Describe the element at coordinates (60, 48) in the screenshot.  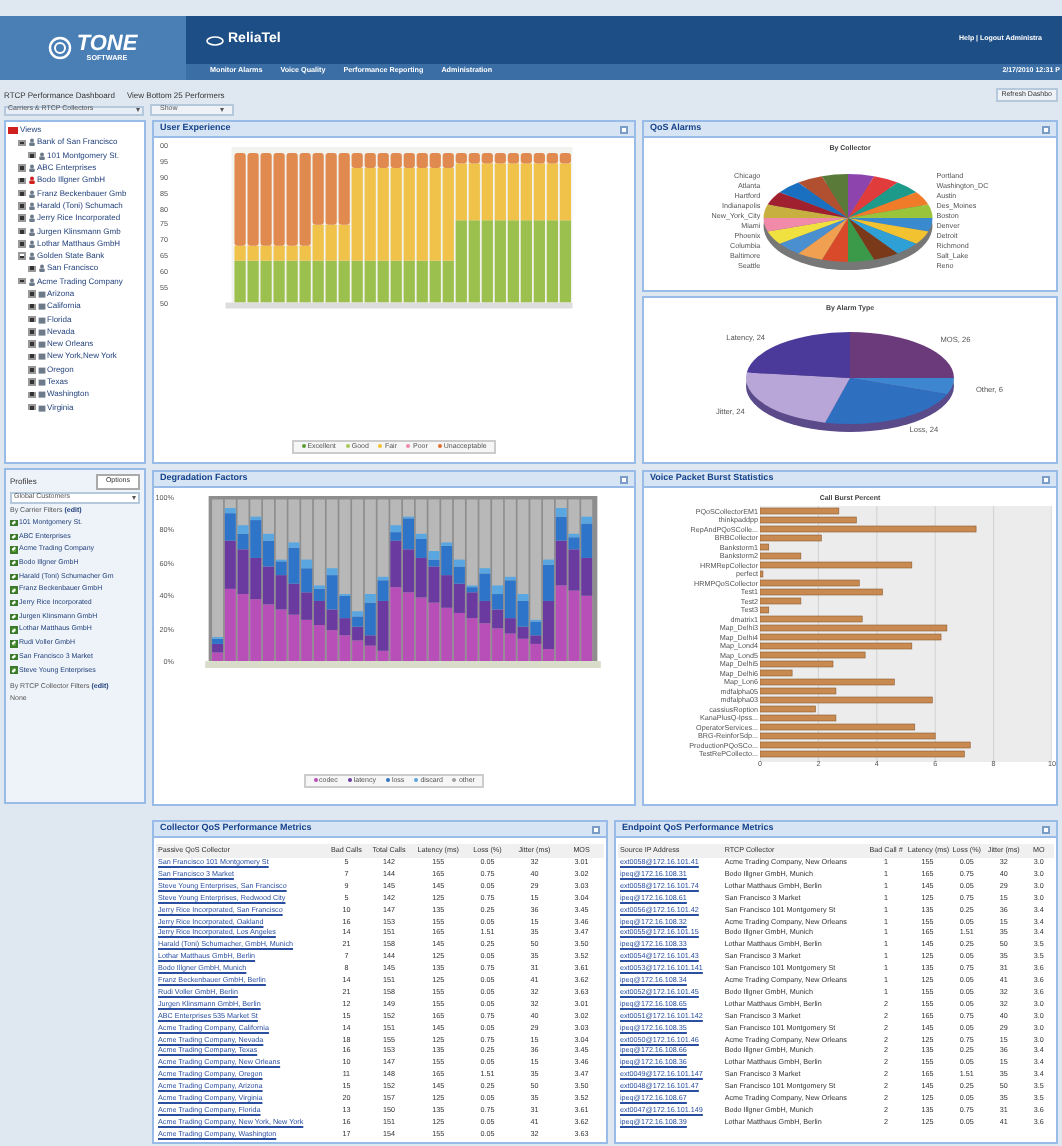
I see `logo-icon` at that location.